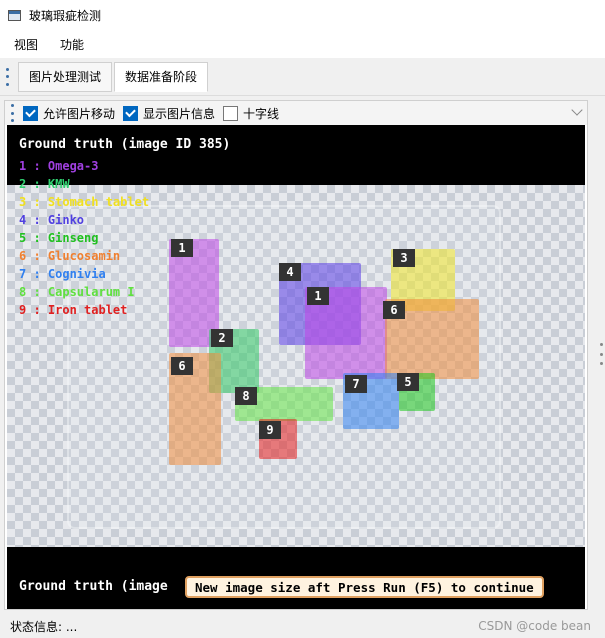 This screenshot has height=638, width=605. I want to click on legend-item: 4 : Ginko, so click(52, 220).